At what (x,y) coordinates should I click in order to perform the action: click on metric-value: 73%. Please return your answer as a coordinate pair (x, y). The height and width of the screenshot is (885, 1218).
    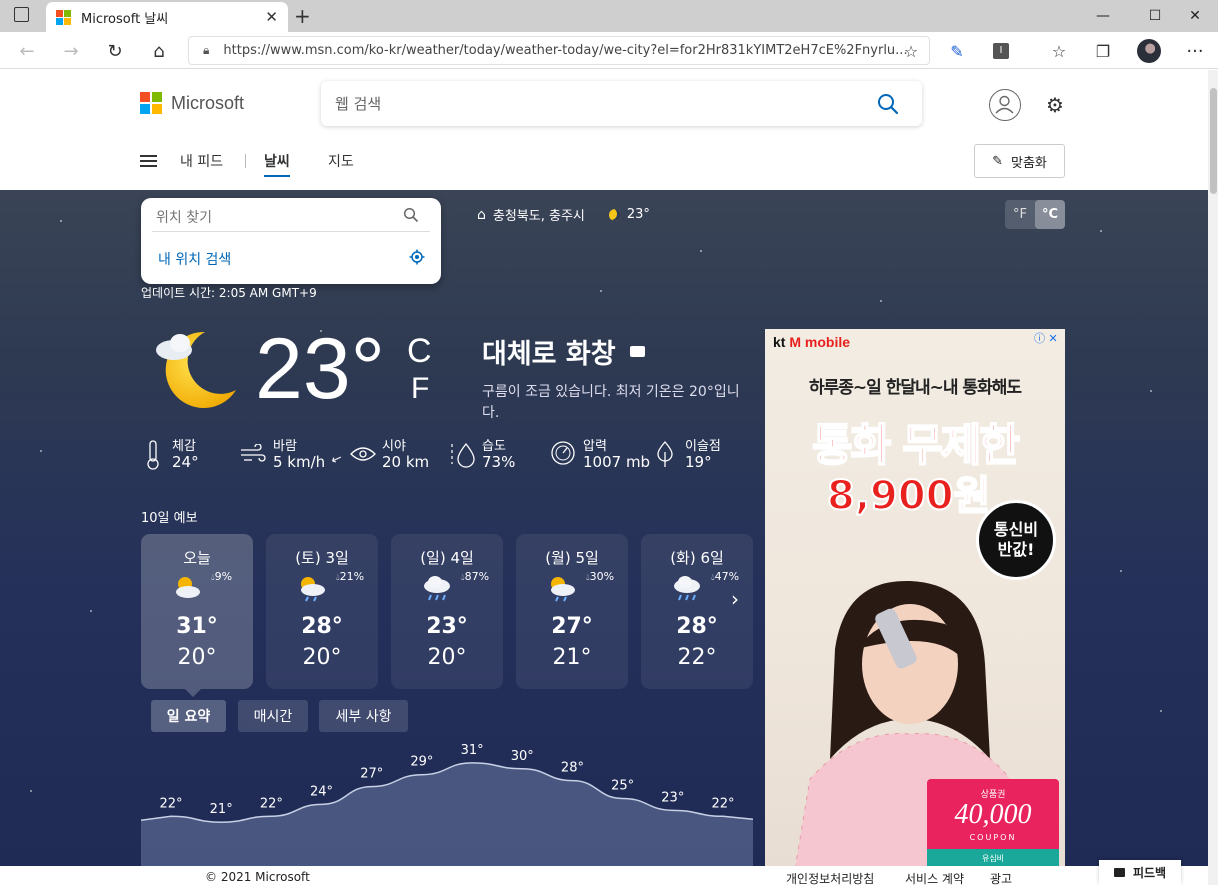
    Looking at the image, I should click on (499, 462).